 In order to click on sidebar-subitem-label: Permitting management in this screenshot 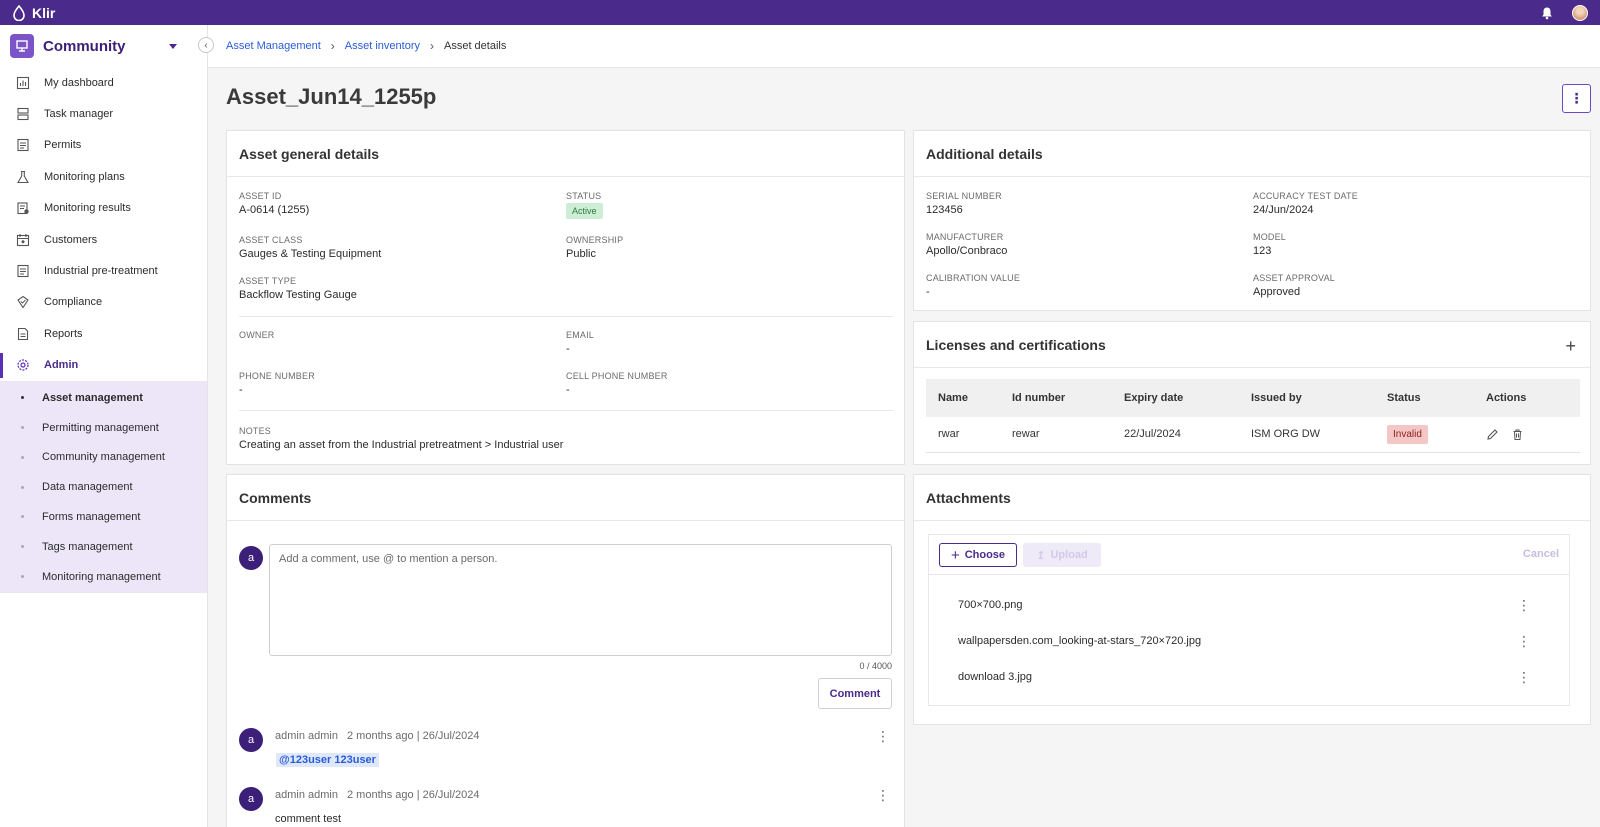, I will do `click(100, 427)`.